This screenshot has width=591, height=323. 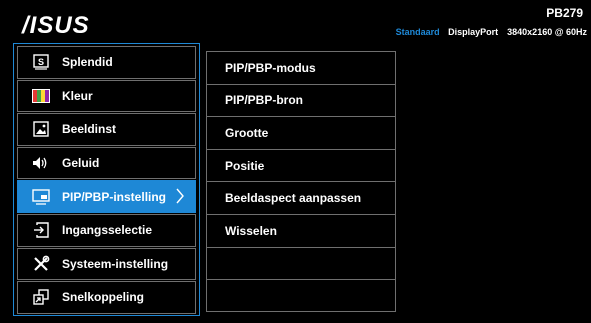 I want to click on main-item-label: Kleur, so click(x=77, y=95).